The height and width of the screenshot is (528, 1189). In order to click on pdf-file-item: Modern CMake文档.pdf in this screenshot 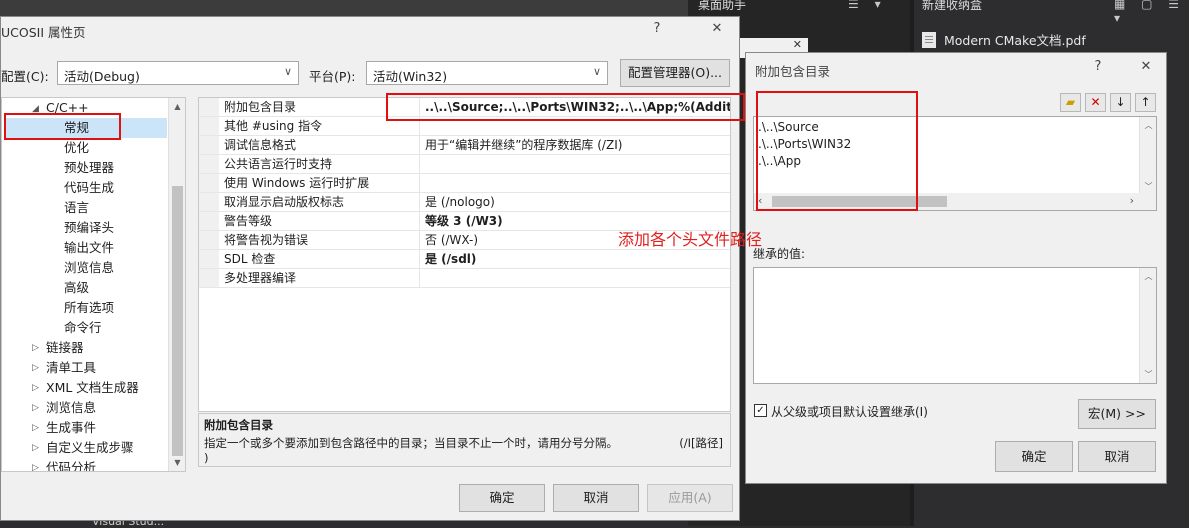, I will do `click(1004, 39)`.